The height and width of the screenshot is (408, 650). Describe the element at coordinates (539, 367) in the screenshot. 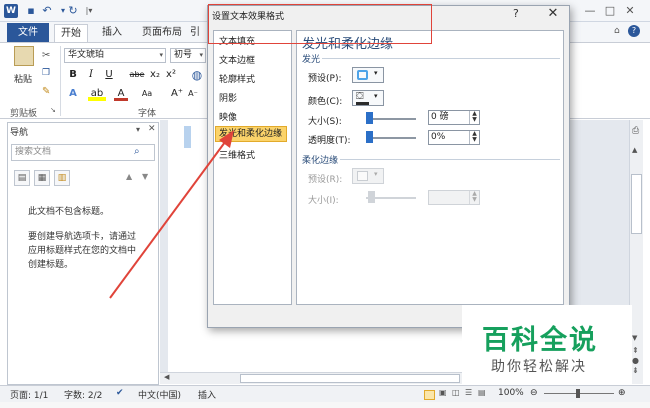

I see `watermark-tagline: 助你轻松解决` at that location.